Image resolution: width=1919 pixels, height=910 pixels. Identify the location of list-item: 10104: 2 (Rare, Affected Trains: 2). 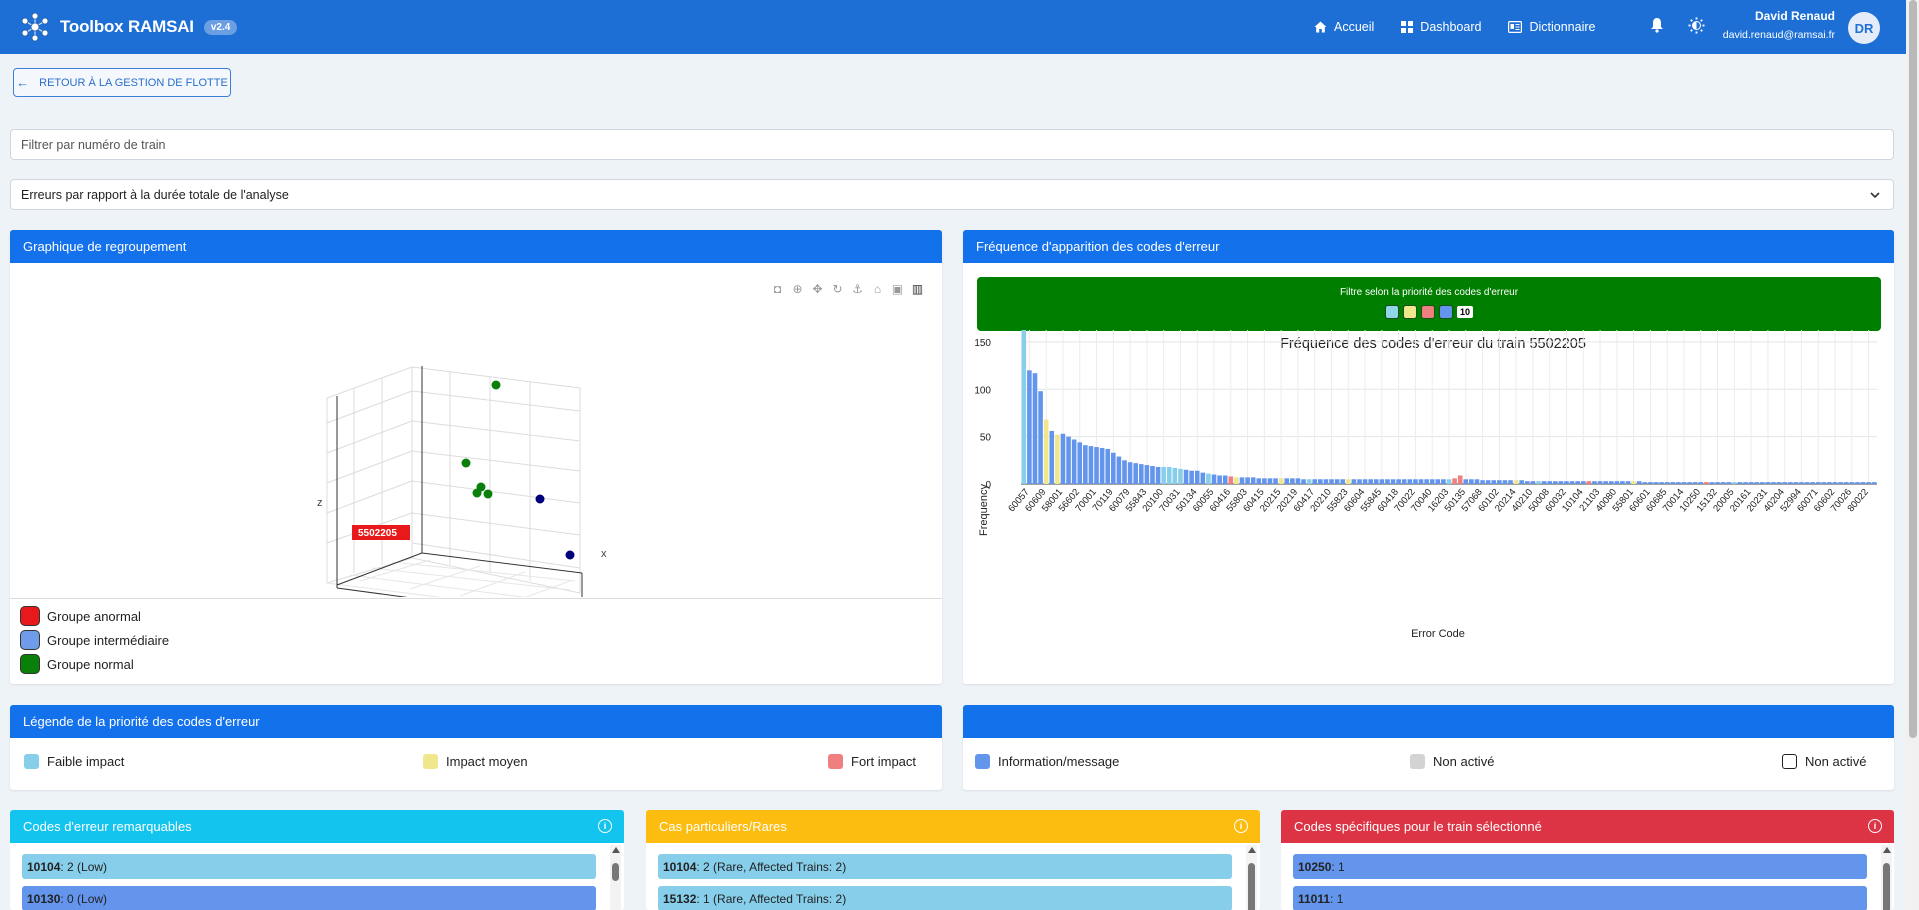
(945, 866).